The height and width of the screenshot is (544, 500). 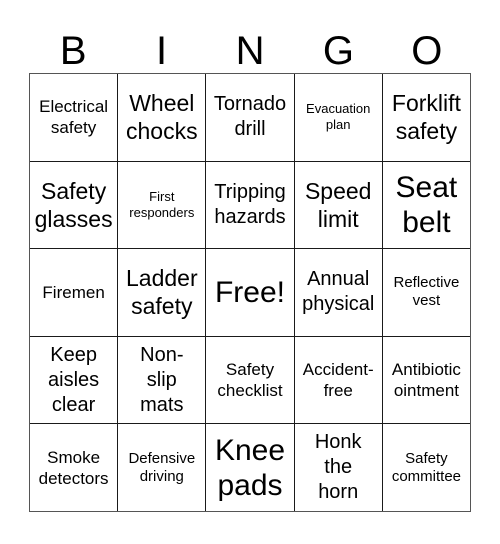 I want to click on bingo-cell: Accident- free, so click(x=339, y=380).